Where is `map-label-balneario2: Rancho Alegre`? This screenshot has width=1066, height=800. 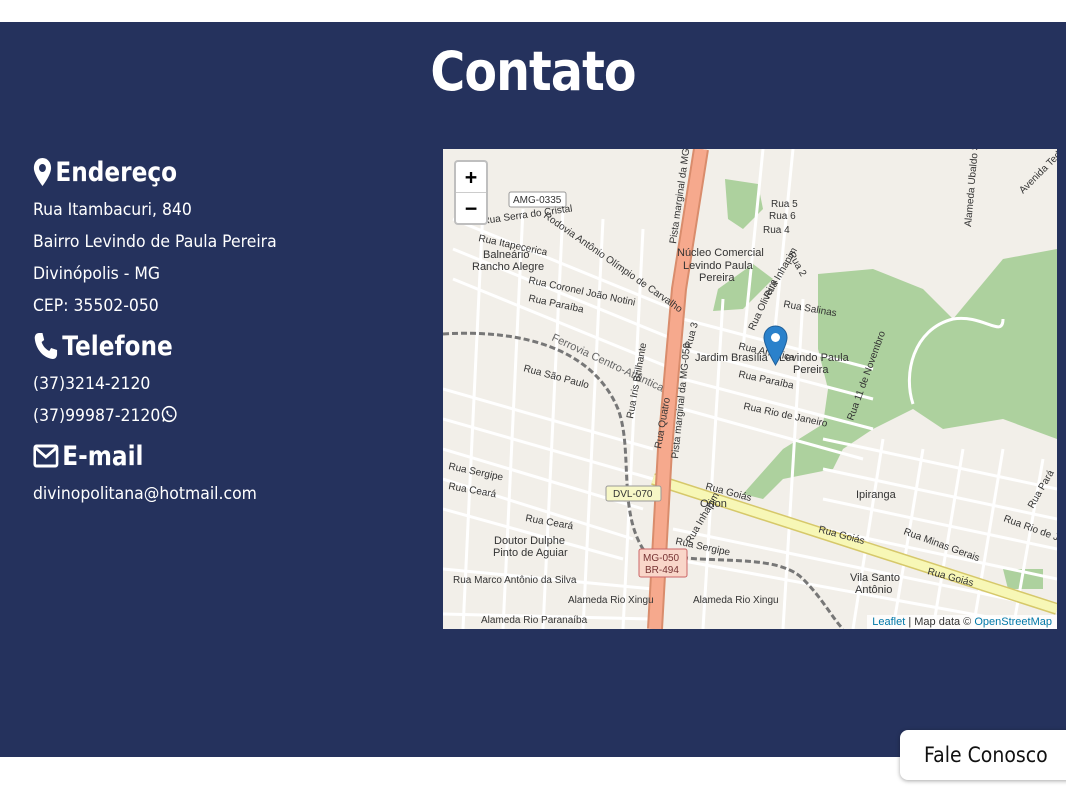 map-label-balneario2: Rancho Alegre is located at coordinates (508, 267).